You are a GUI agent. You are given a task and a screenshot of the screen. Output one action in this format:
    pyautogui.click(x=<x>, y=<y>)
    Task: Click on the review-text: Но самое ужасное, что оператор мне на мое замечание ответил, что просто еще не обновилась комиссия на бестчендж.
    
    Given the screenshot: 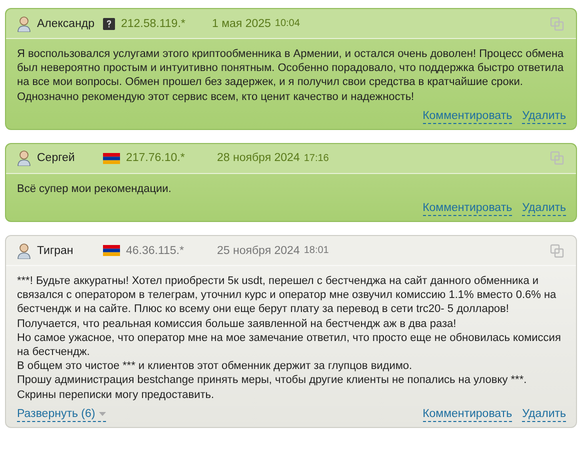 What is the action you would take?
    pyautogui.click(x=289, y=345)
    